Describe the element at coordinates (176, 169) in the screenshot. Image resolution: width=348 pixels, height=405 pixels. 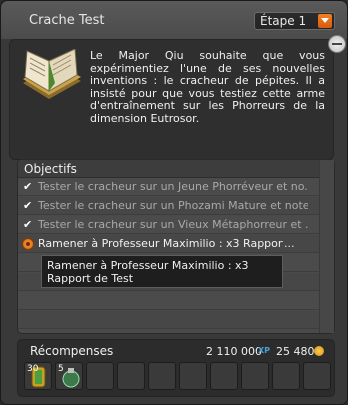
I see `objectives-header: Objectifs` at that location.